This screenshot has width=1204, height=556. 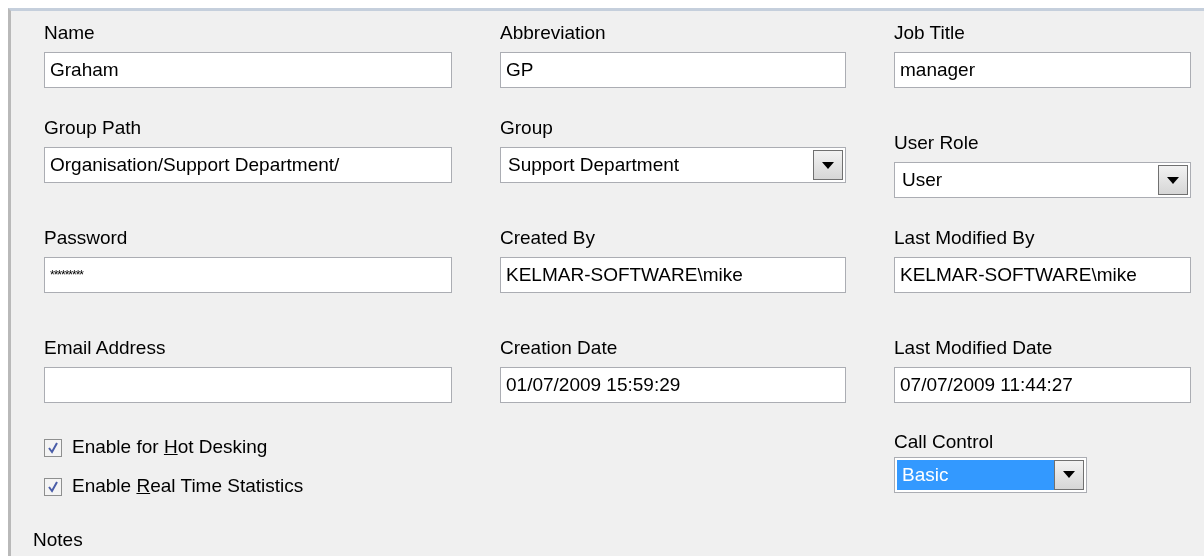 What do you see at coordinates (93, 128) in the screenshot?
I see `field-label: Group Path` at bounding box center [93, 128].